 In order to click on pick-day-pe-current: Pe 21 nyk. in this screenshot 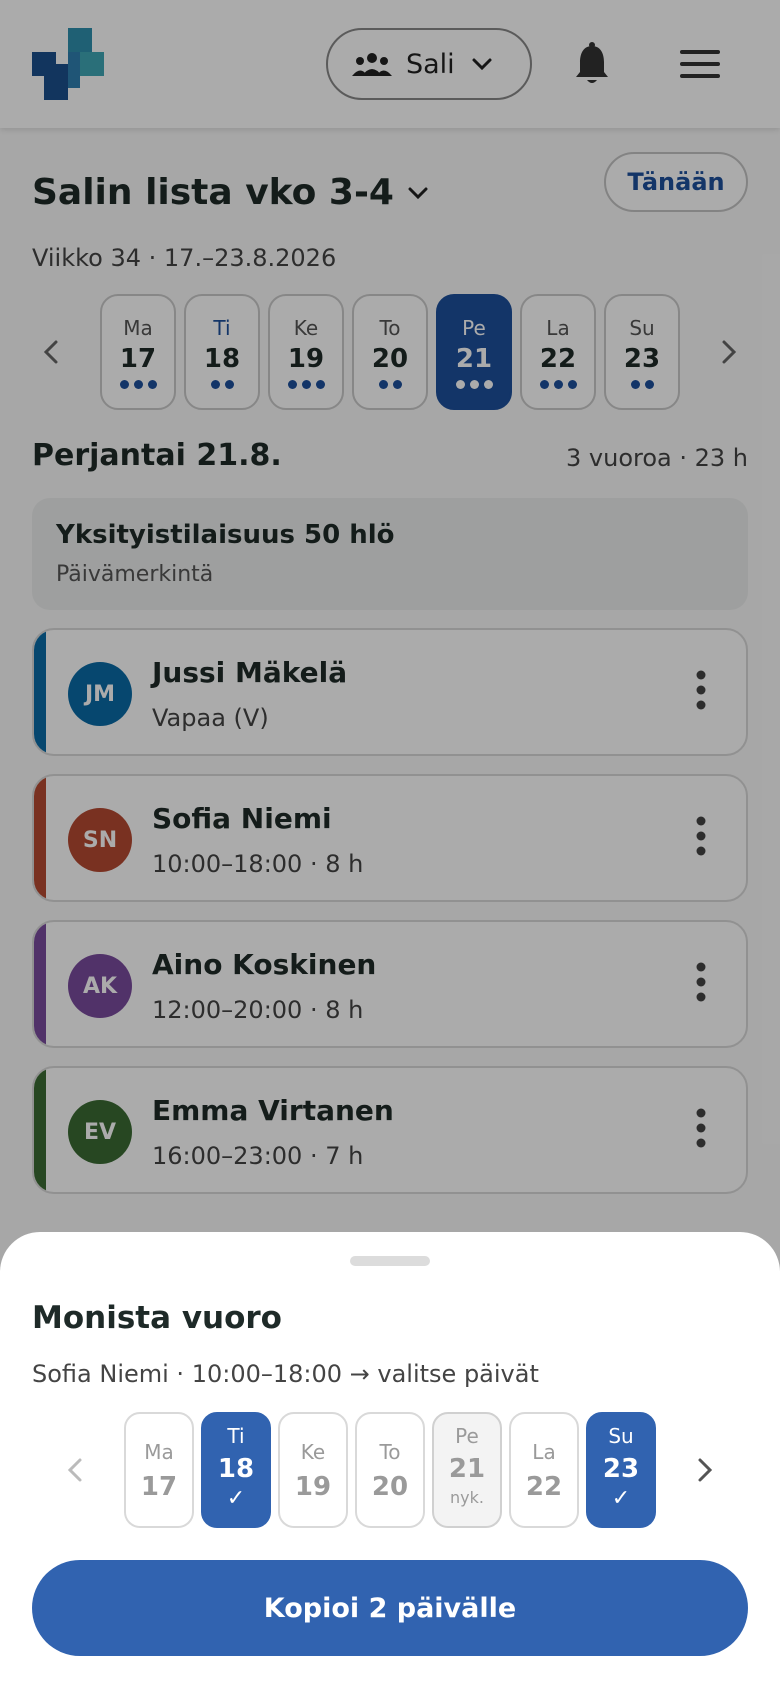, I will do `click(467, 1470)`.